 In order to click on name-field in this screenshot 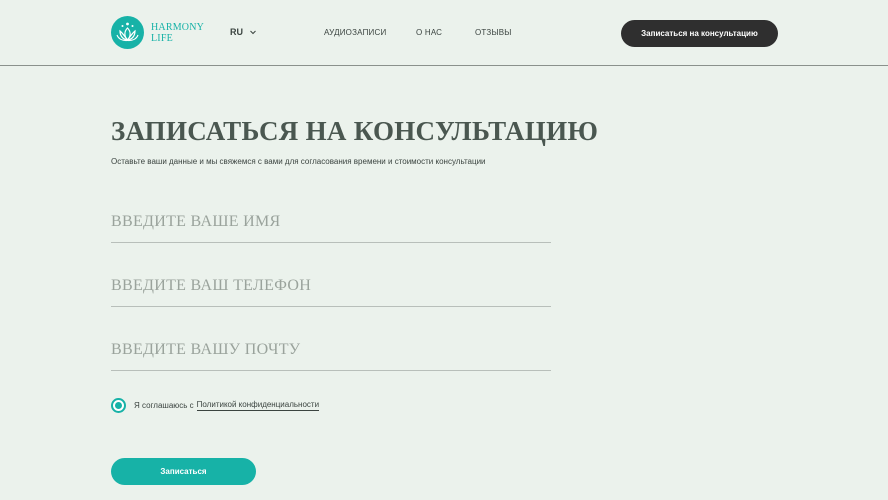, I will do `click(331, 221)`.